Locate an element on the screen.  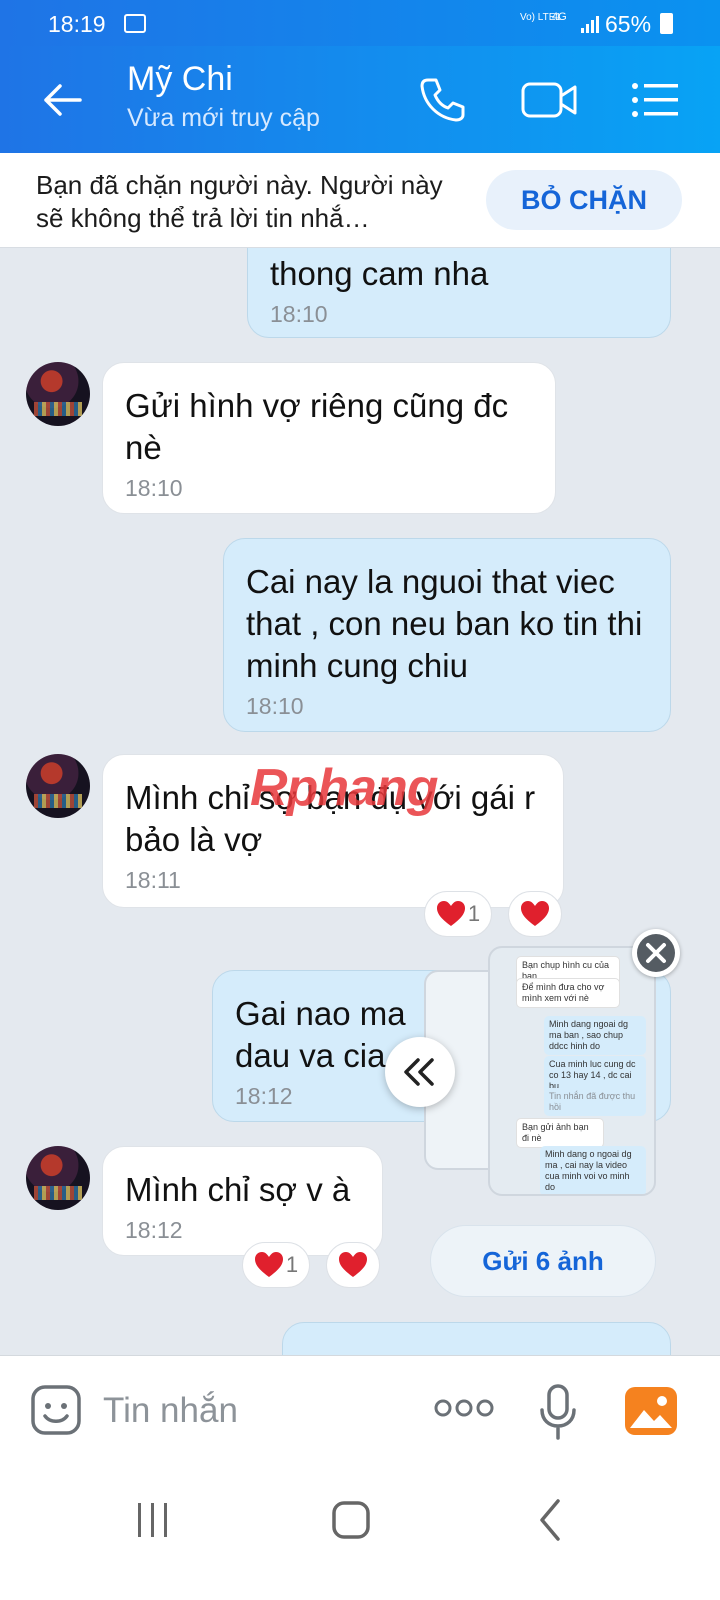
message-bubble-in: Gửi hình vợ riêng cũng đc nè 18:10 is located at coordinates (329, 438).